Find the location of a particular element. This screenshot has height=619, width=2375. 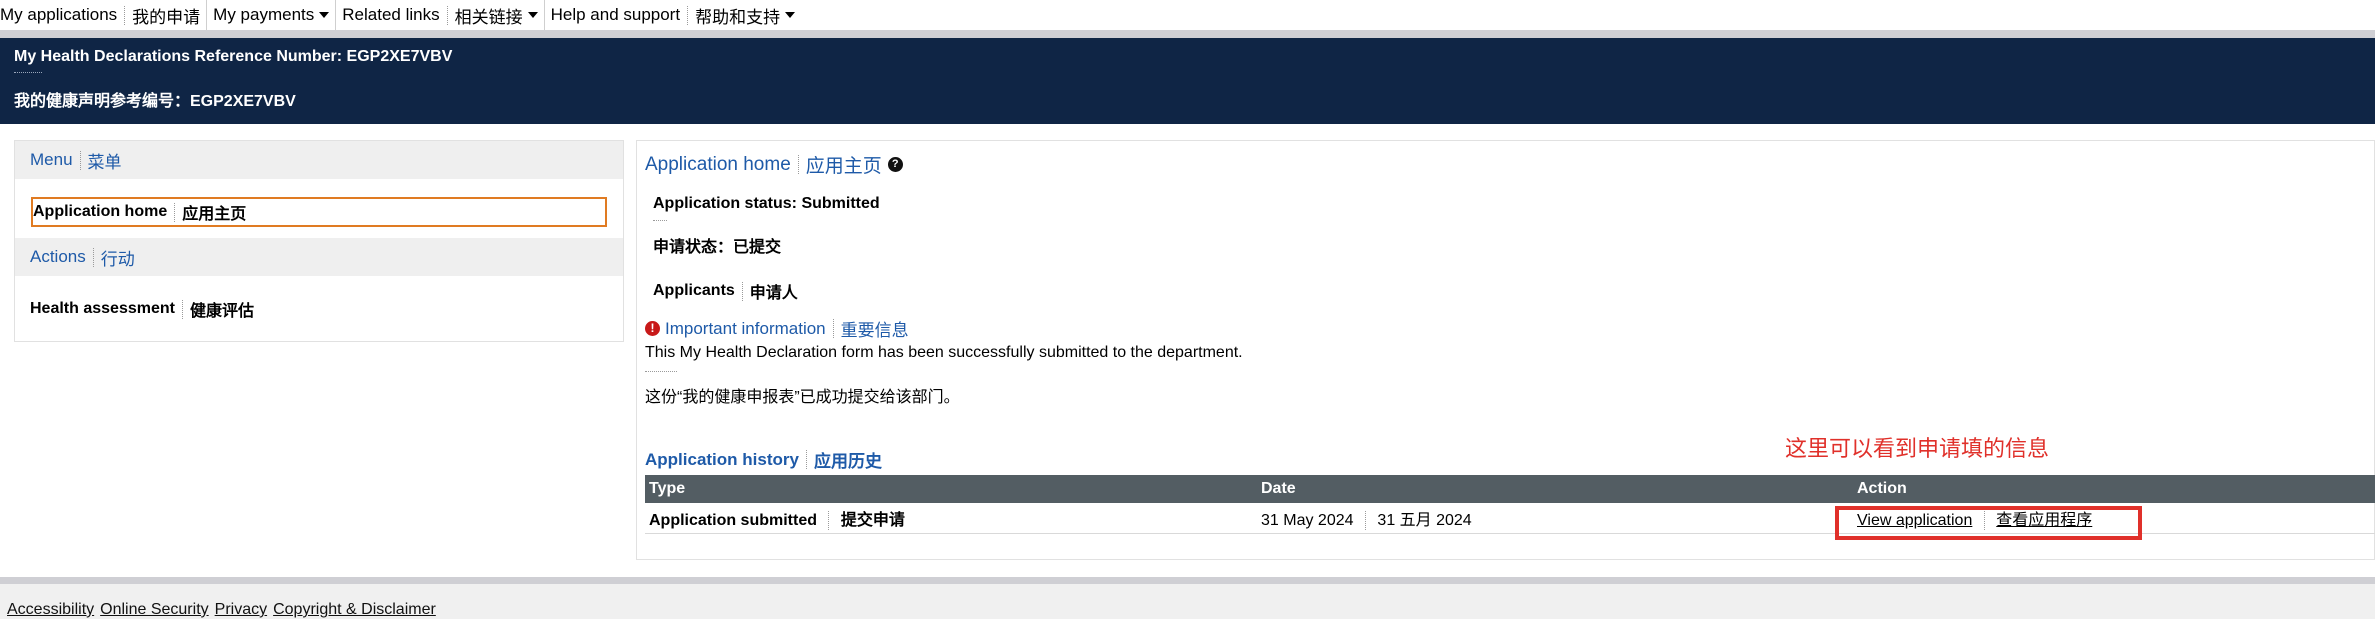

footer-link-accessibility: Accessibility is located at coordinates (50, 610).